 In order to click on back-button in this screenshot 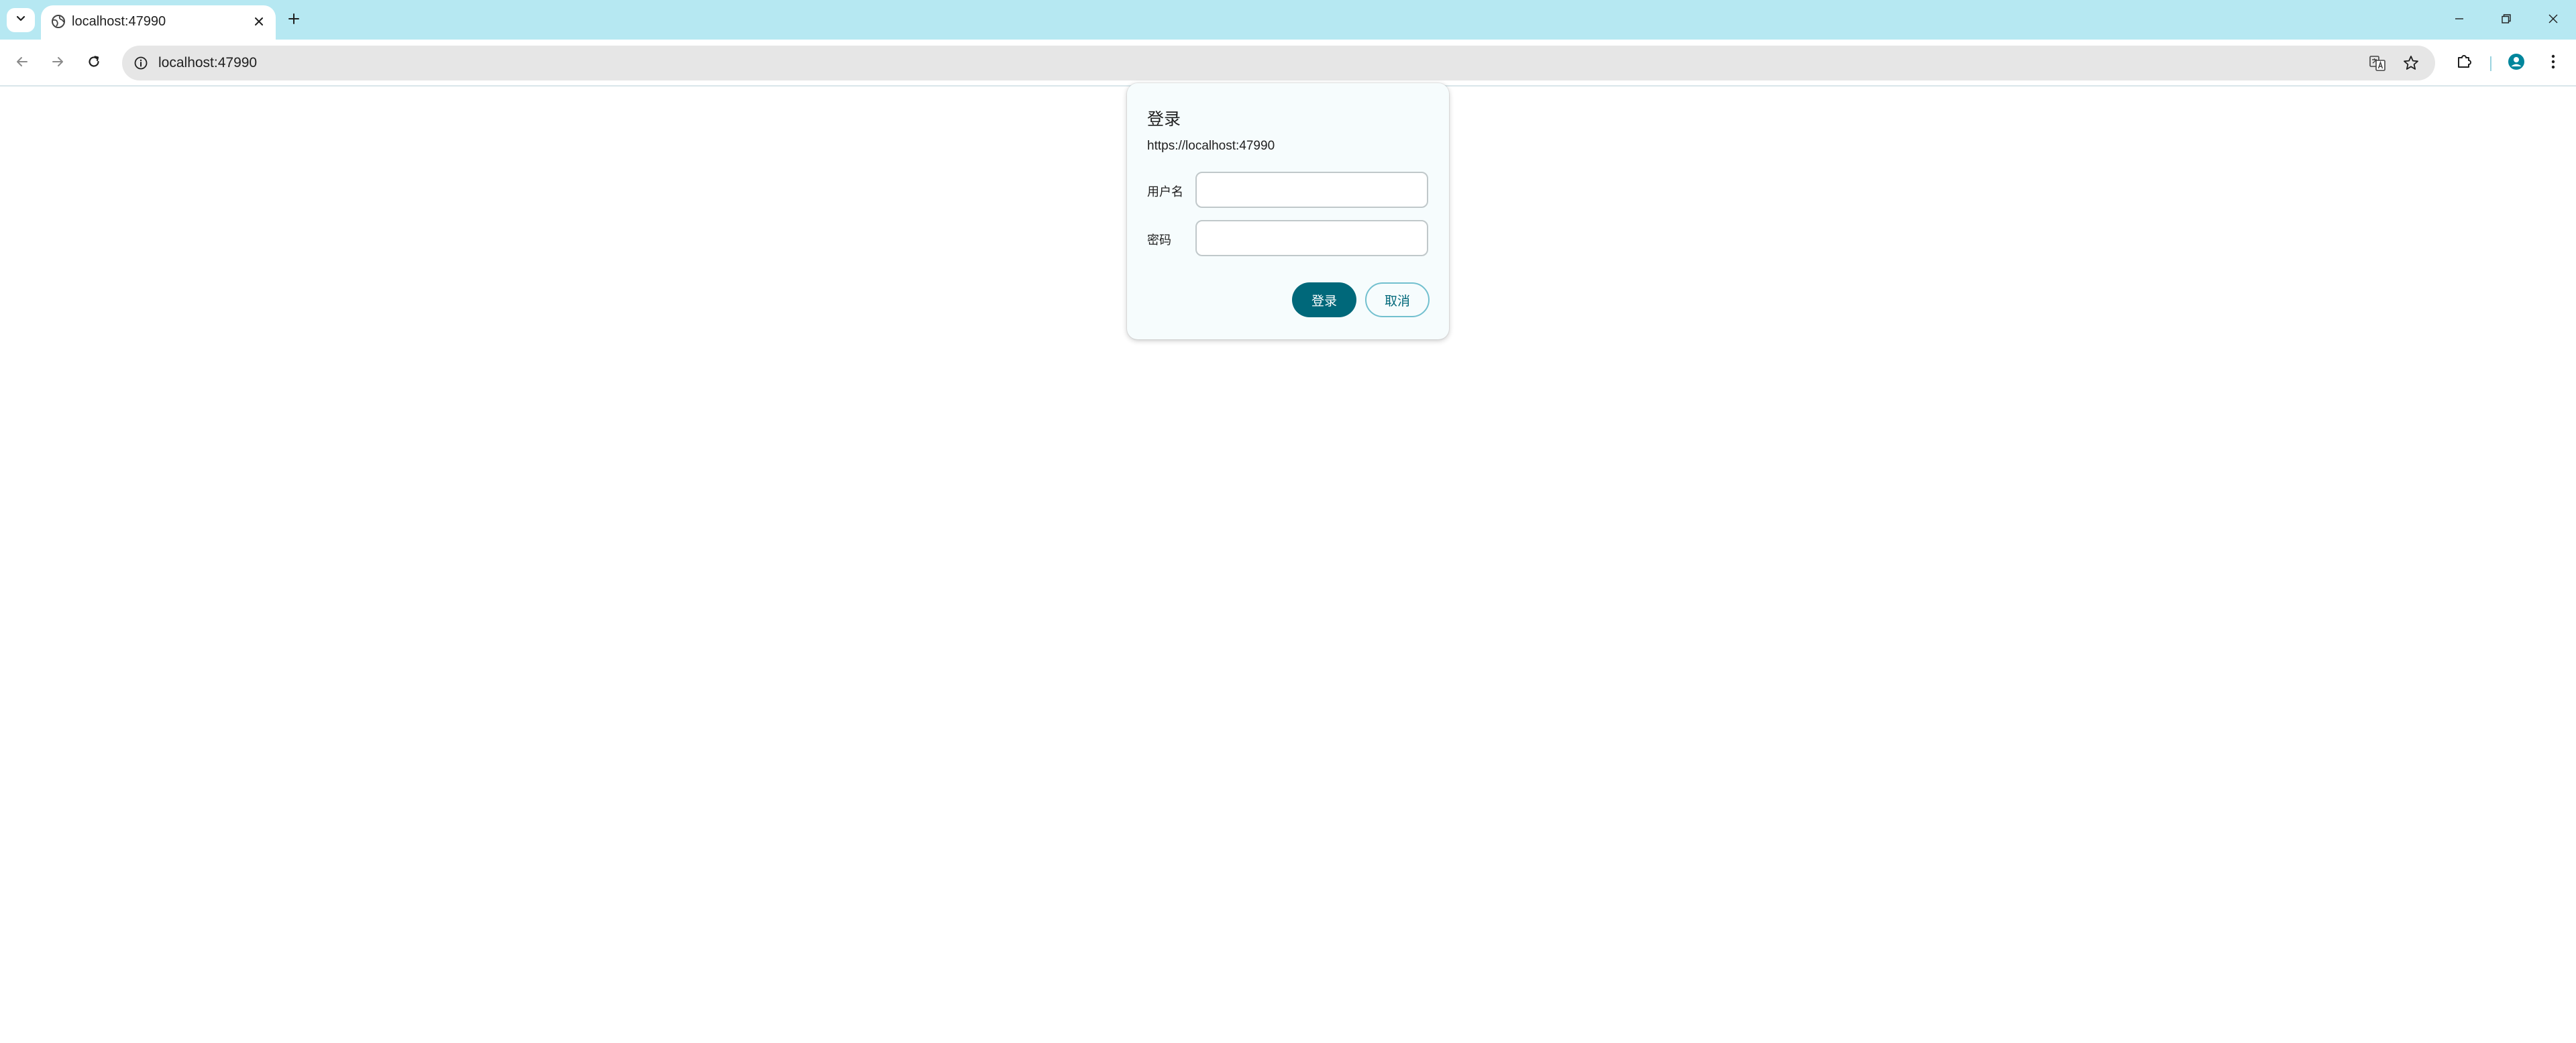, I will do `click(22, 63)`.